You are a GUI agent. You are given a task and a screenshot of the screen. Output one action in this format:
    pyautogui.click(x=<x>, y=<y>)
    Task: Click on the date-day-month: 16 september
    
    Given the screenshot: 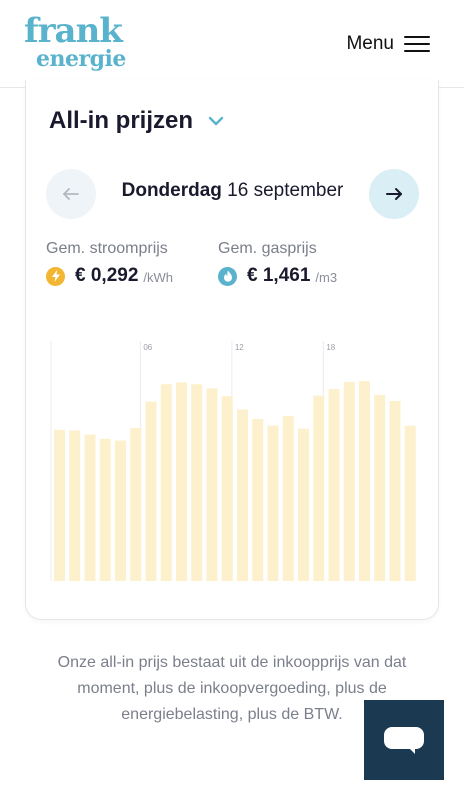 What is the action you would take?
    pyautogui.click(x=282, y=190)
    